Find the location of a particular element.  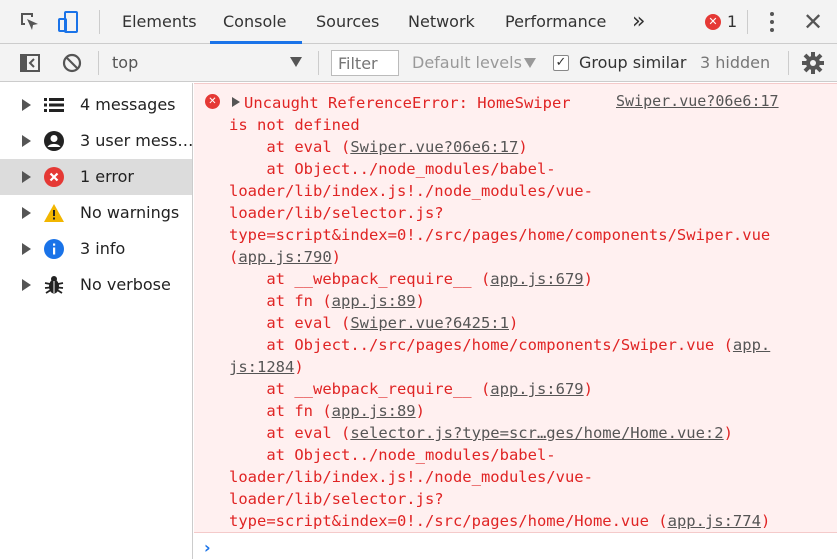

source-link: app.js:774 is located at coordinates (714, 521).